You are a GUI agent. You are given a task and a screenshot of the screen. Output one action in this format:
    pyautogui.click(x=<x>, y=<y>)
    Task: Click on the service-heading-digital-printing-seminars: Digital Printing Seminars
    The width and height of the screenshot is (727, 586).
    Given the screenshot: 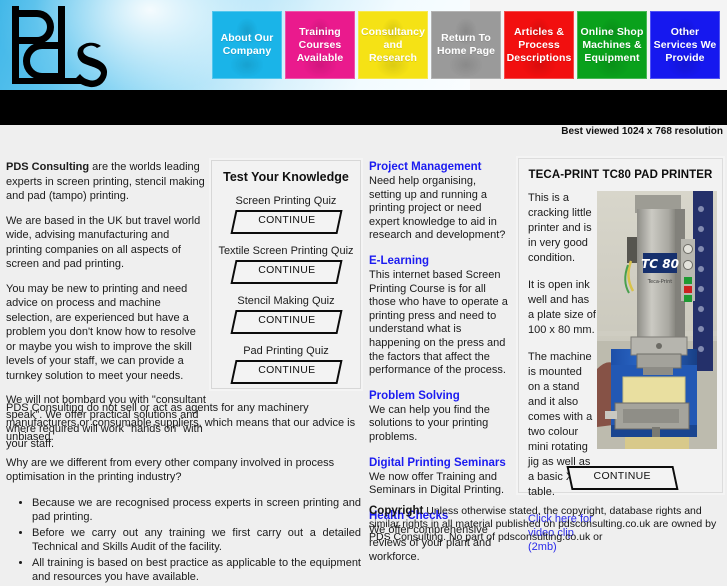 What is the action you would take?
    pyautogui.click(x=439, y=463)
    